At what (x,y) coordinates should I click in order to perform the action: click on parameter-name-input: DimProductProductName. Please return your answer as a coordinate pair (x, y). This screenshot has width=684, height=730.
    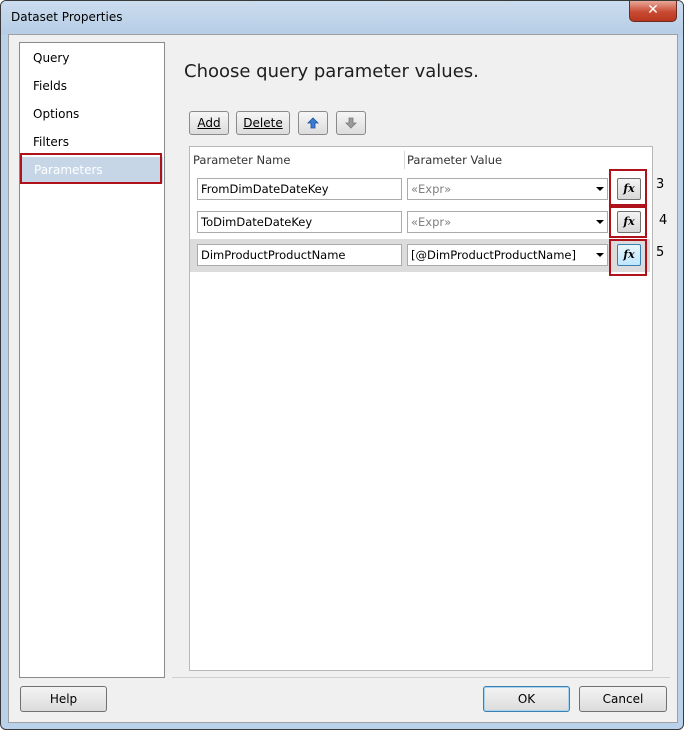
    Looking at the image, I should click on (299, 255).